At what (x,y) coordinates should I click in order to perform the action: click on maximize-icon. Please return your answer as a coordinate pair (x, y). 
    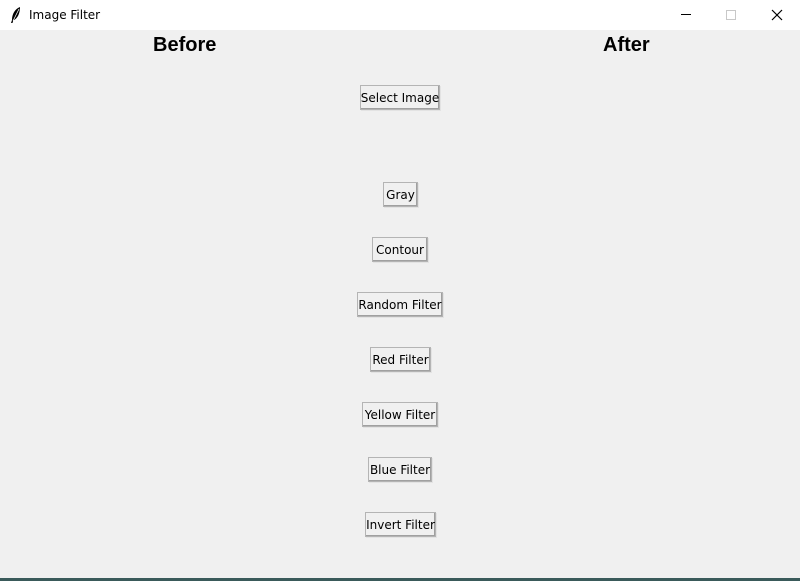
    Looking at the image, I should click on (731, 15).